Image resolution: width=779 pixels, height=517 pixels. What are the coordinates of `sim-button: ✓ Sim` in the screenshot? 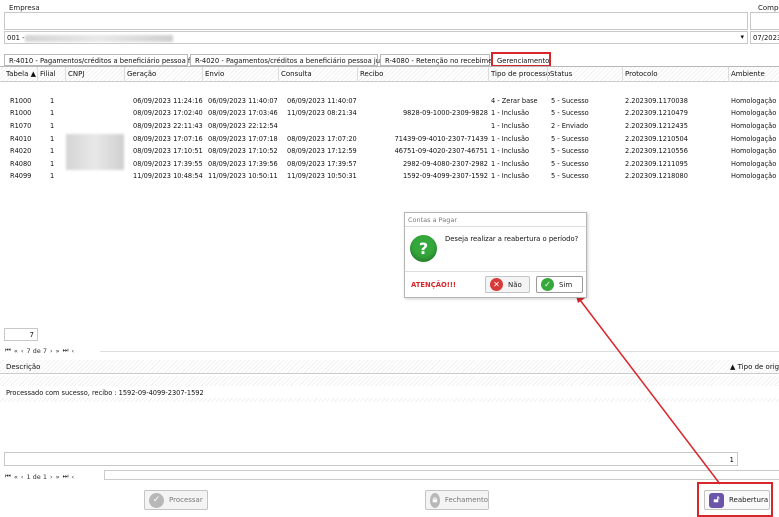 It's located at (559, 284).